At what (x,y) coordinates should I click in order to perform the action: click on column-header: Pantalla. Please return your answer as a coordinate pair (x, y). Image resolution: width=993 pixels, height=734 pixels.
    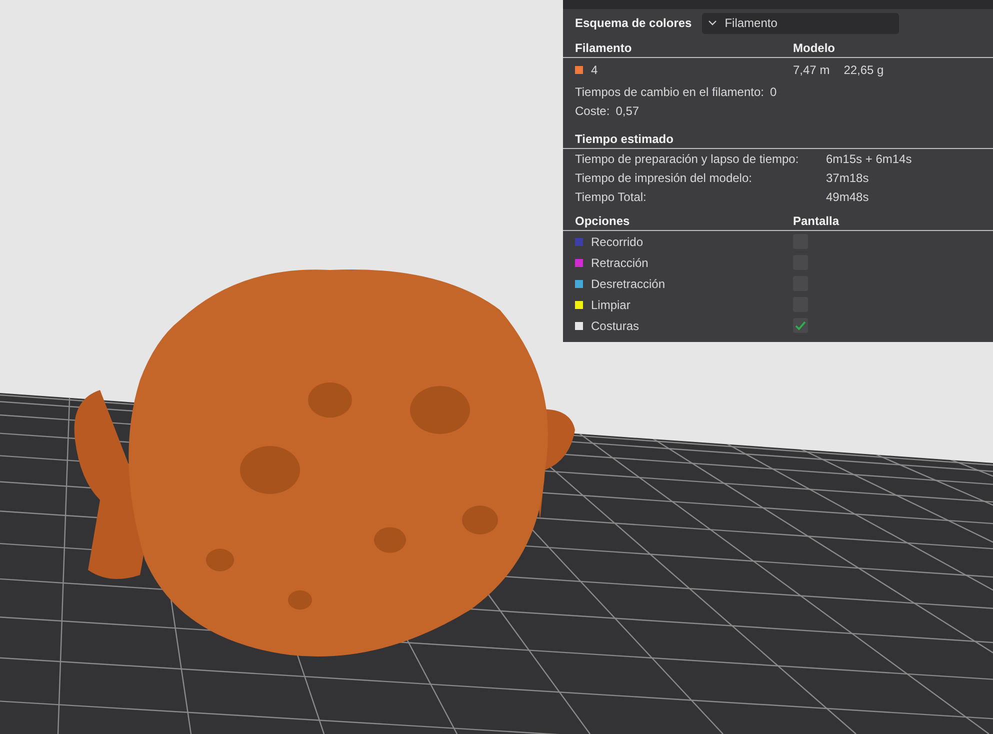
    Looking at the image, I should click on (816, 221).